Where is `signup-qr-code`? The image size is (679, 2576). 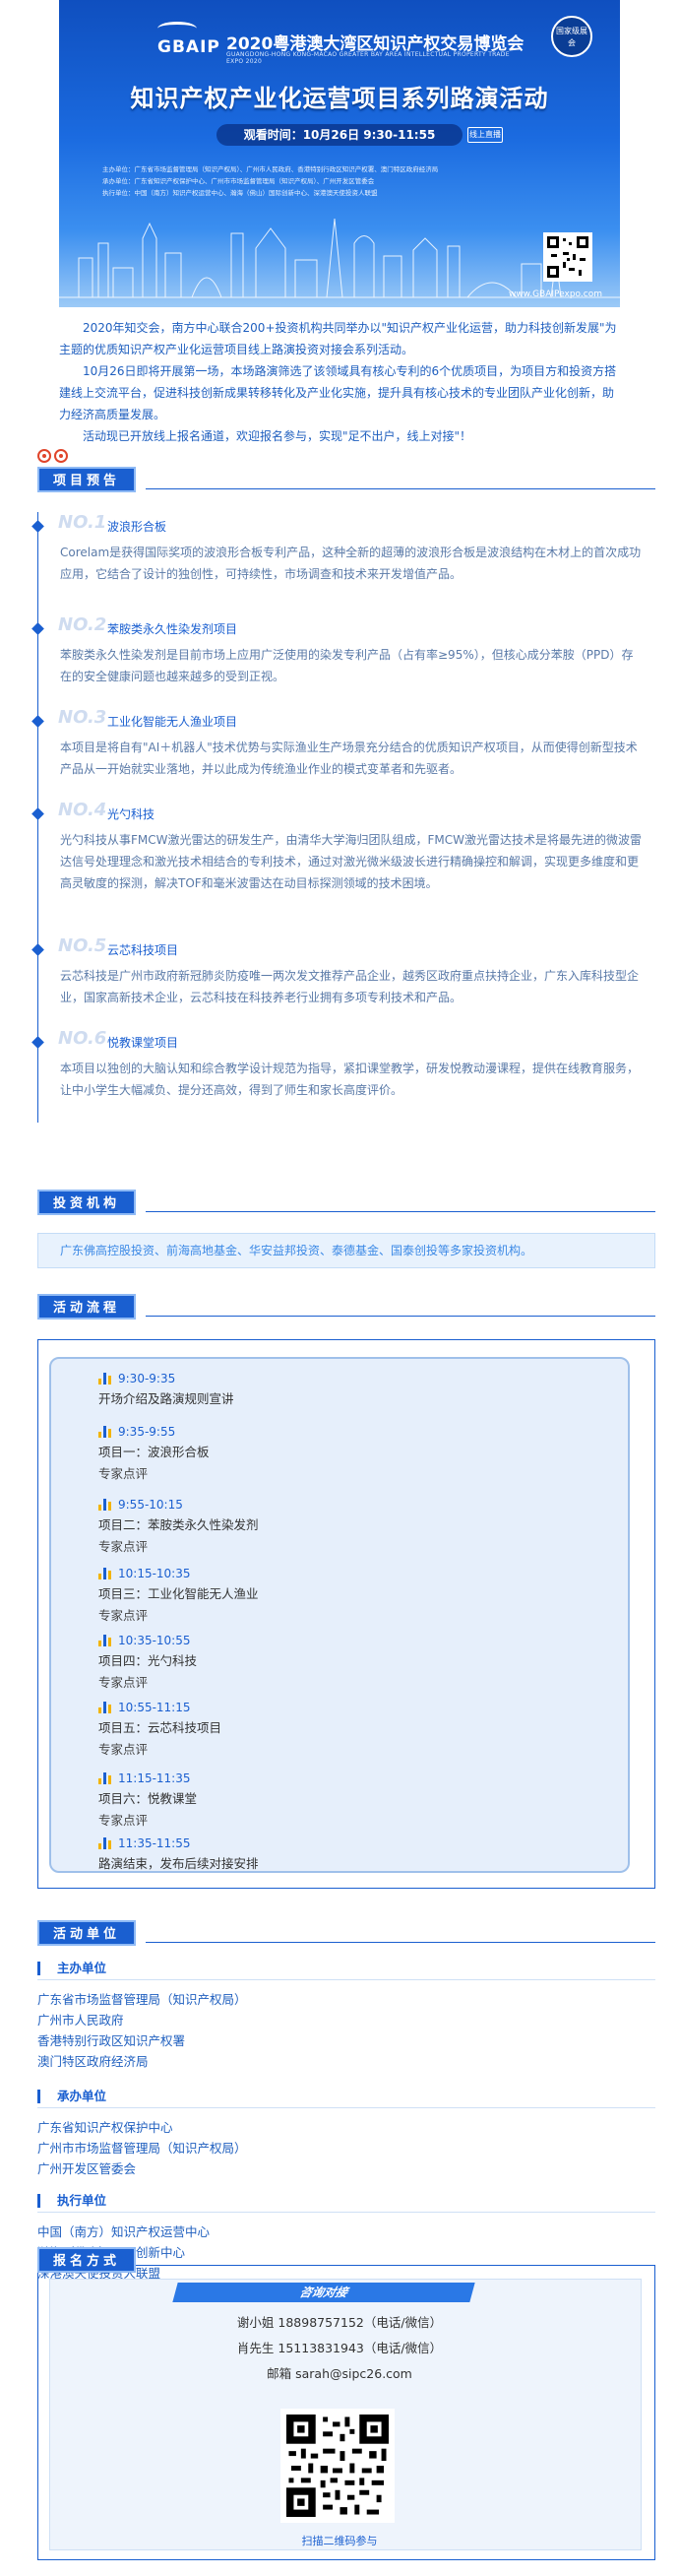
signup-qr-code is located at coordinates (337, 2466).